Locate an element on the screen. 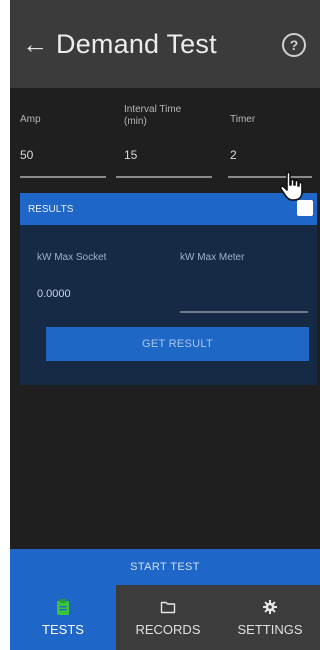  timer-field: Timer 2 is located at coordinates (266, 134).